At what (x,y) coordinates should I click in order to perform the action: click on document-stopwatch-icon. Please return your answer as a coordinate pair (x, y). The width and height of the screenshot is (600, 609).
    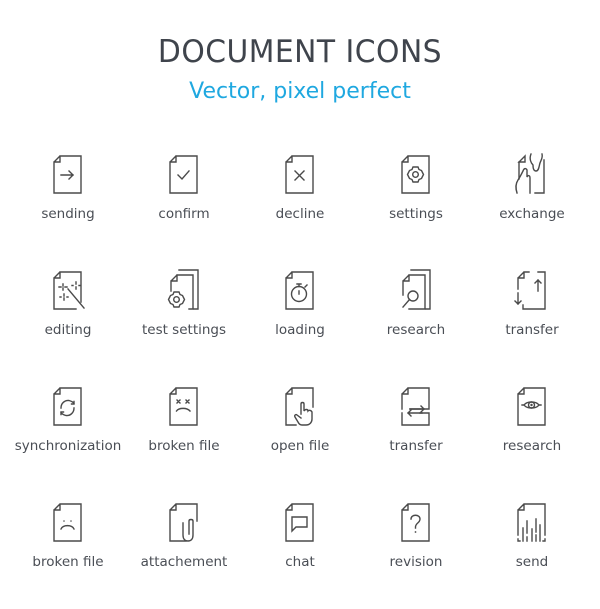
    Looking at the image, I should click on (299, 290).